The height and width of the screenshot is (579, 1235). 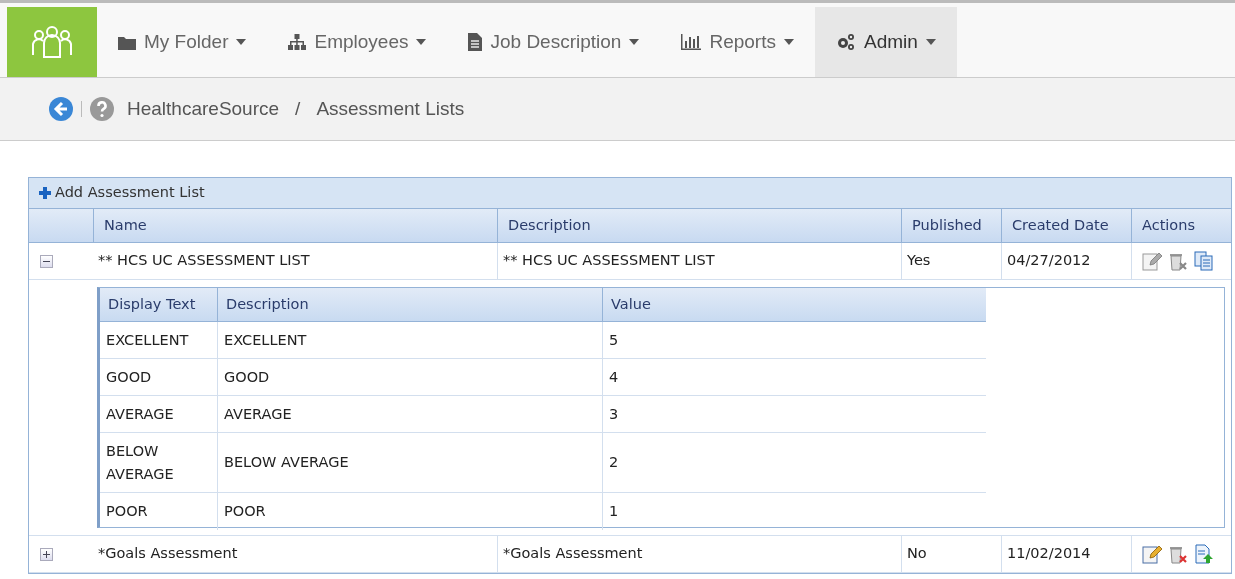 What do you see at coordinates (1066, 261) in the screenshot?
I see `table-cell: 04/27/2012` at bounding box center [1066, 261].